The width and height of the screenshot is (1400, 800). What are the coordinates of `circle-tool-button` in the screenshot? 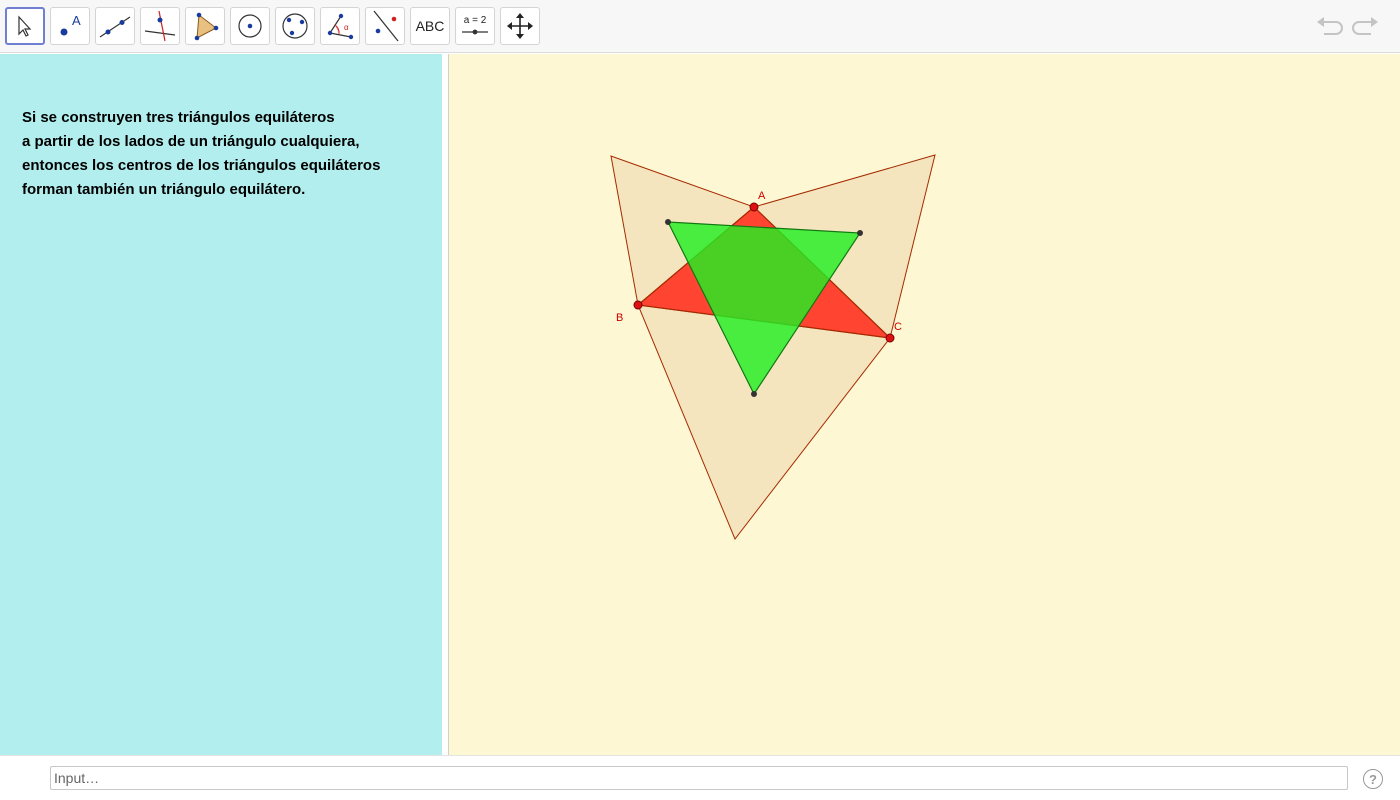 It's located at (250, 26).